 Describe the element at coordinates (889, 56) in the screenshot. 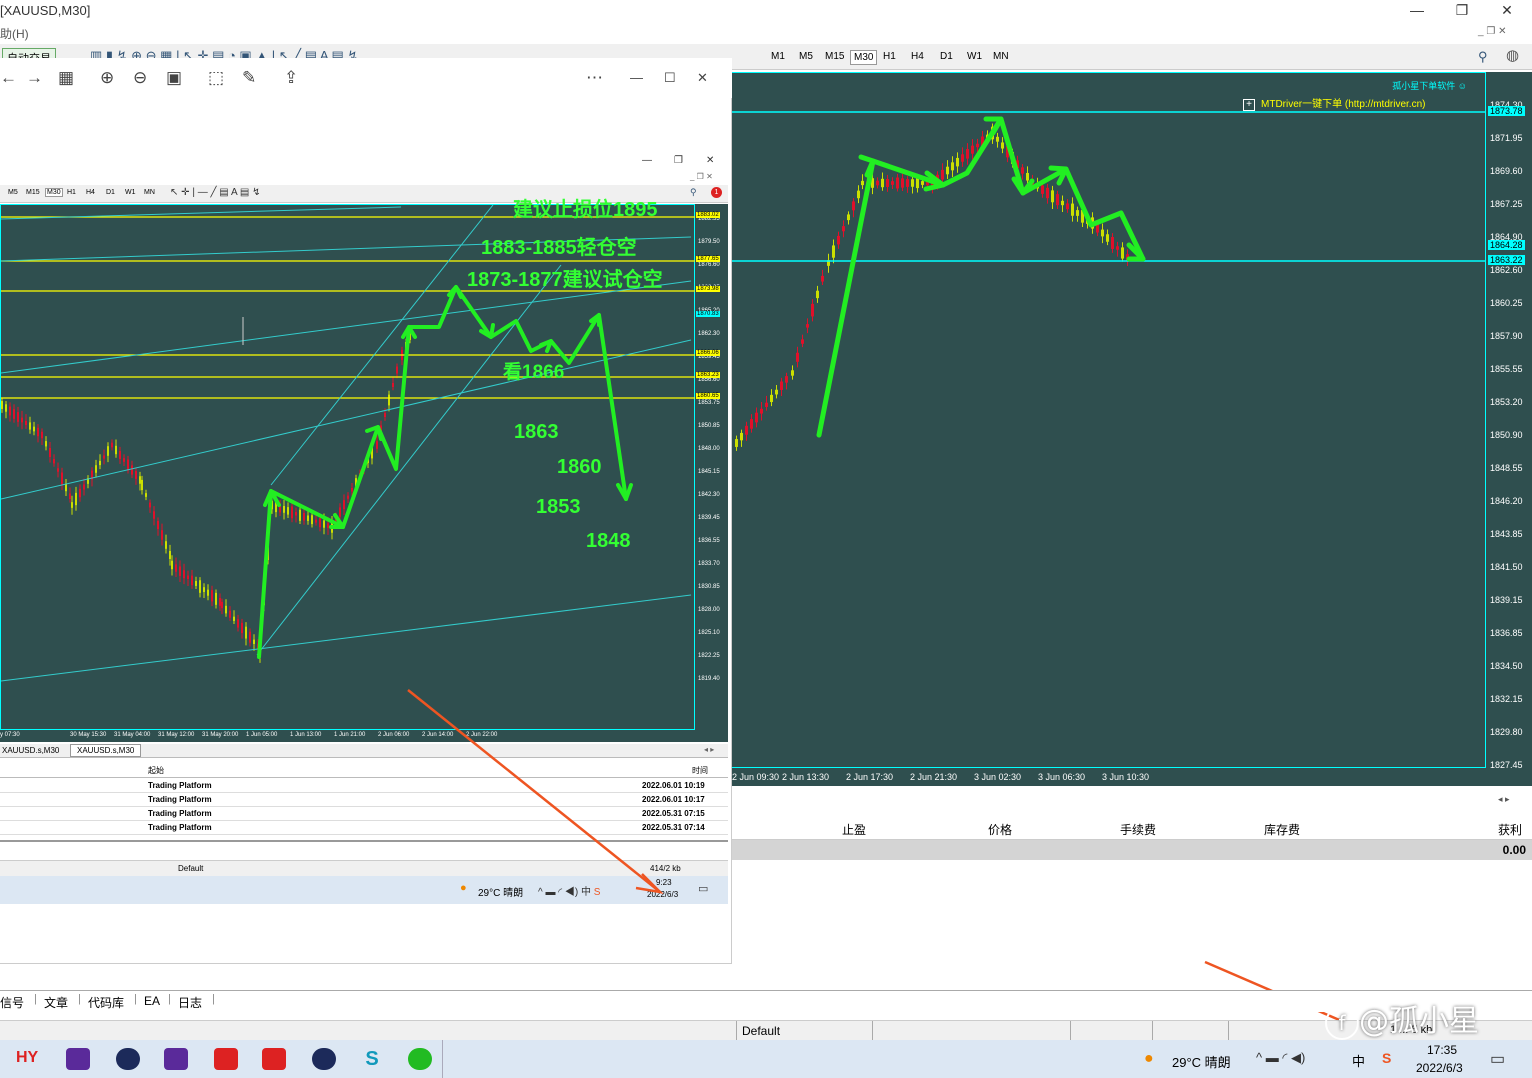

I see `tf-h1: H1` at that location.